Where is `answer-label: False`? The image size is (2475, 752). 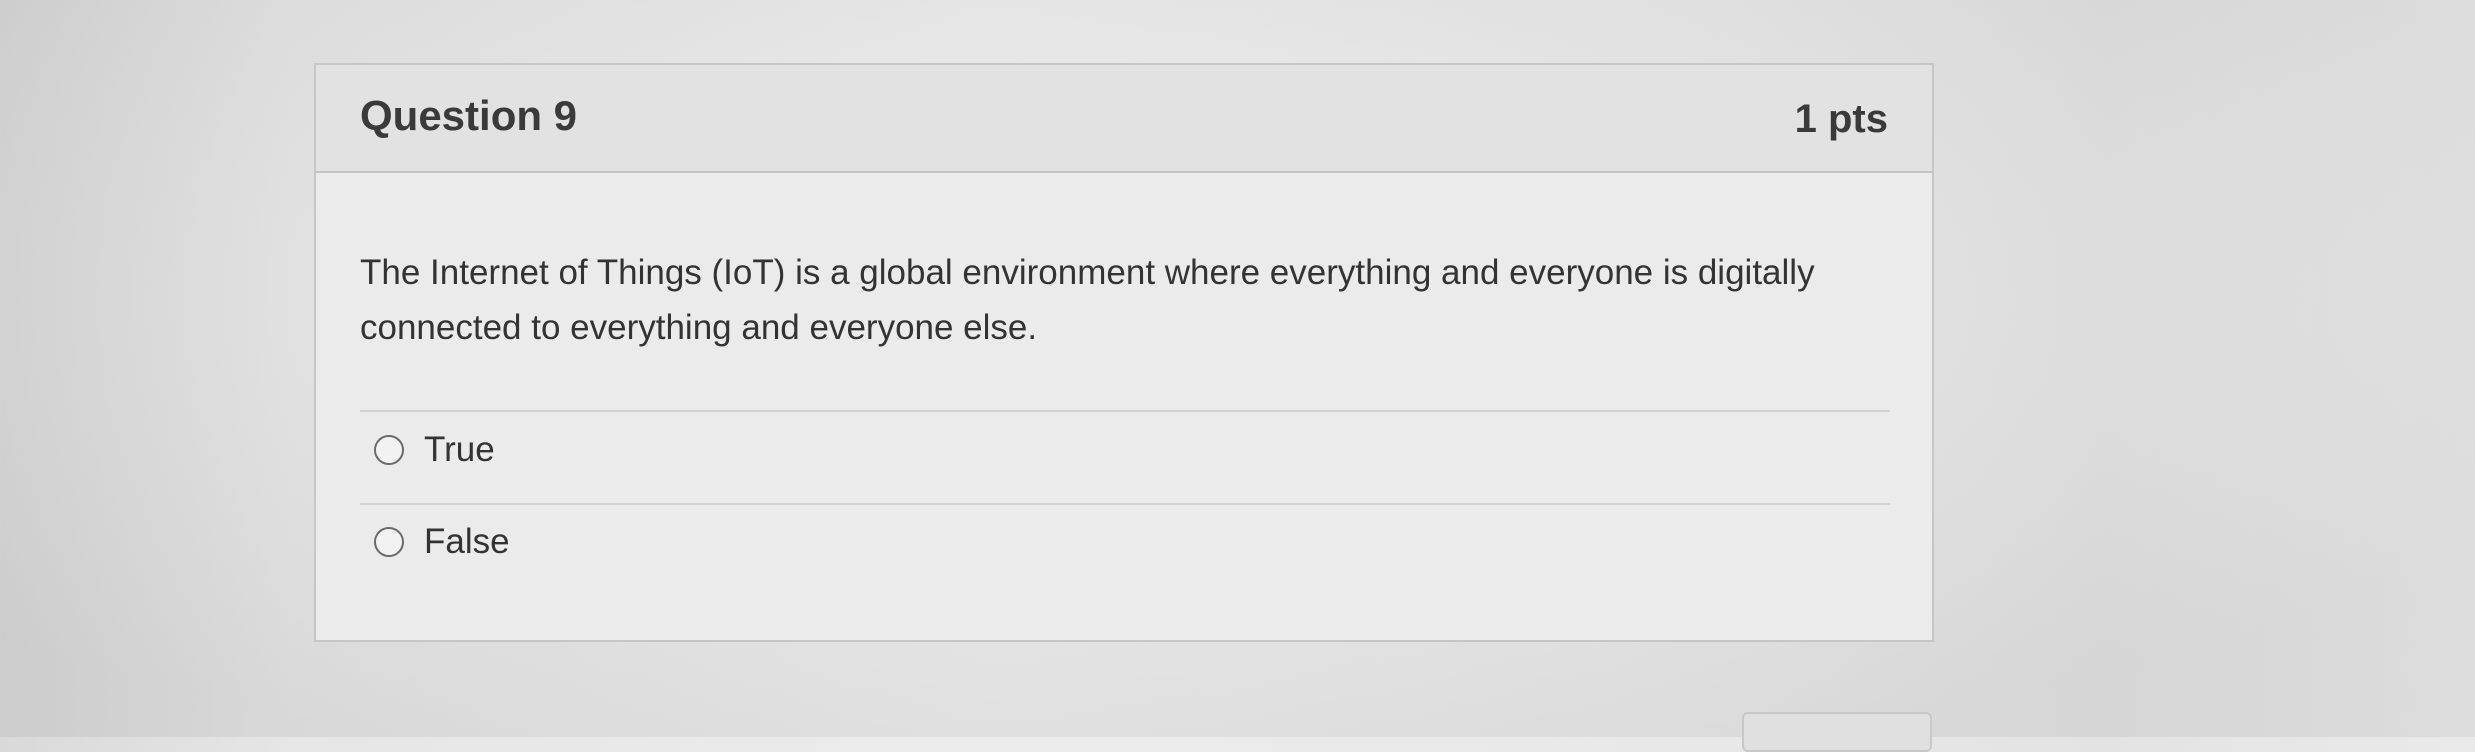
answer-label: False is located at coordinates (467, 541).